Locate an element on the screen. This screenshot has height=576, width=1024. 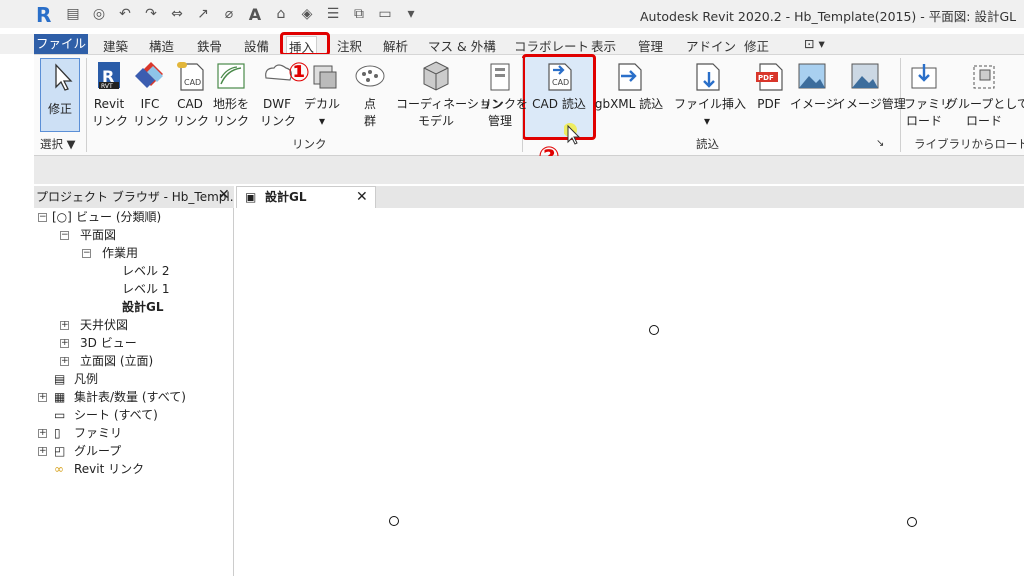
file-insert-icon is located at coordinates (708, 77).